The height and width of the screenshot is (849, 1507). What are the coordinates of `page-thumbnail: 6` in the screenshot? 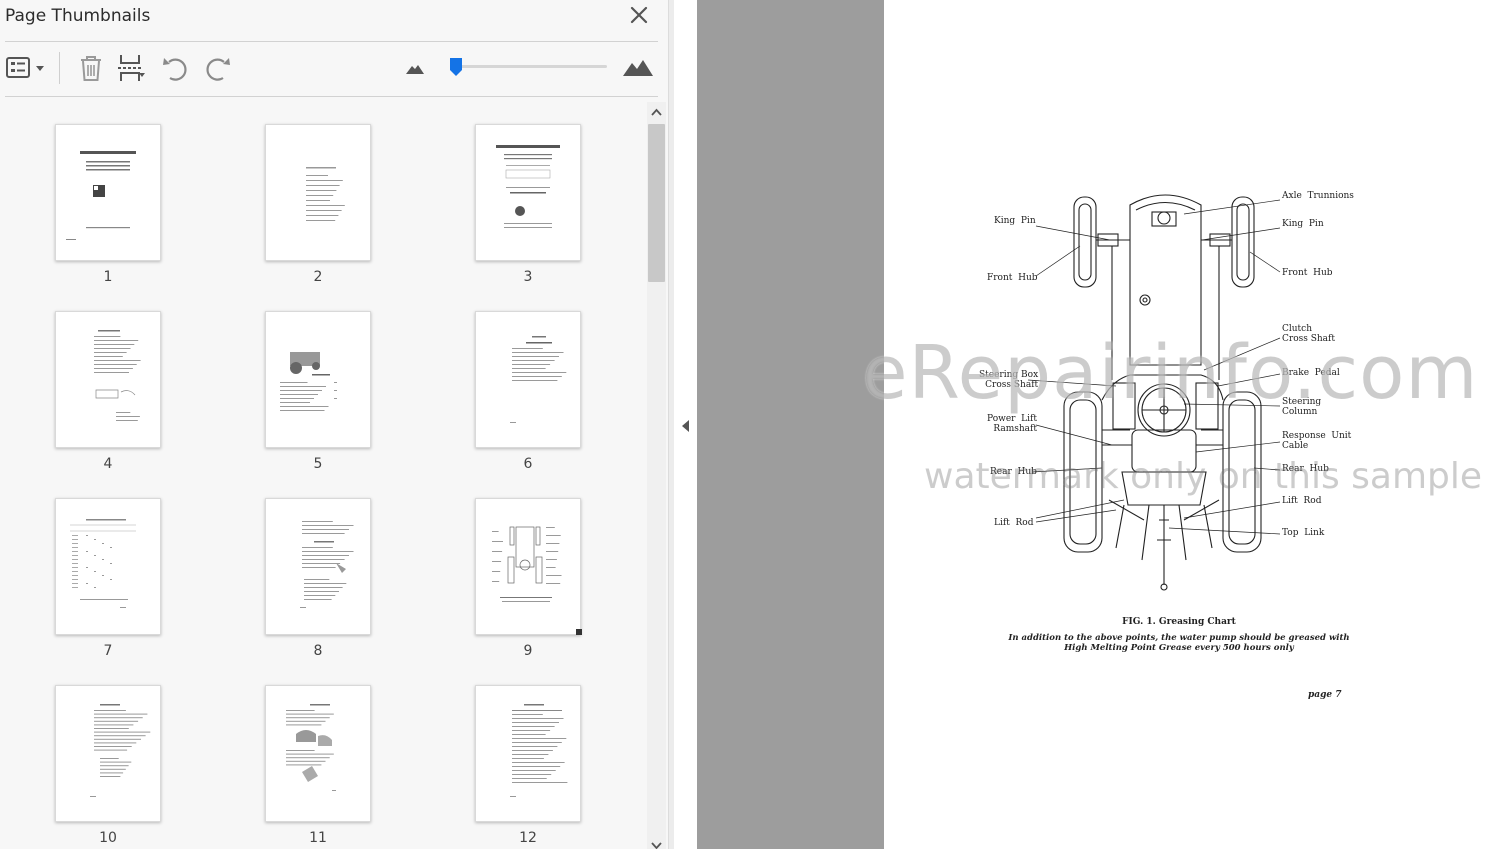 It's located at (528, 391).